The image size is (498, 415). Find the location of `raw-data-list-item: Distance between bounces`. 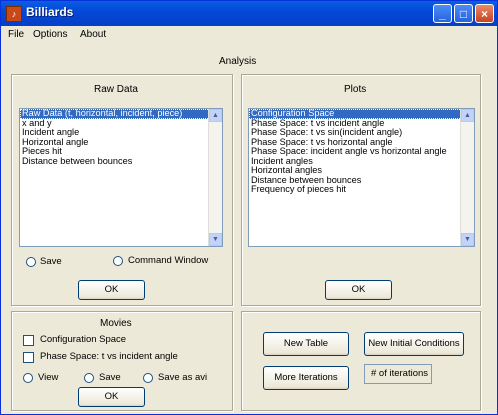

raw-data-list-item: Distance between bounces is located at coordinates (121, 161).